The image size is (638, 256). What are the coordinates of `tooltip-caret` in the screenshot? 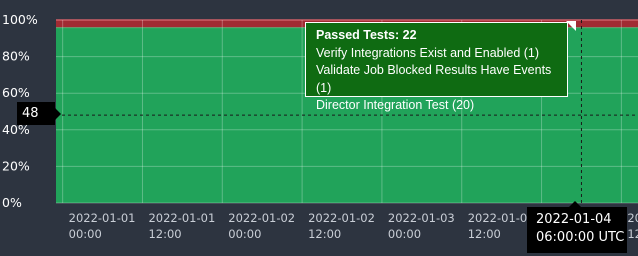 It's located at (571, 26).